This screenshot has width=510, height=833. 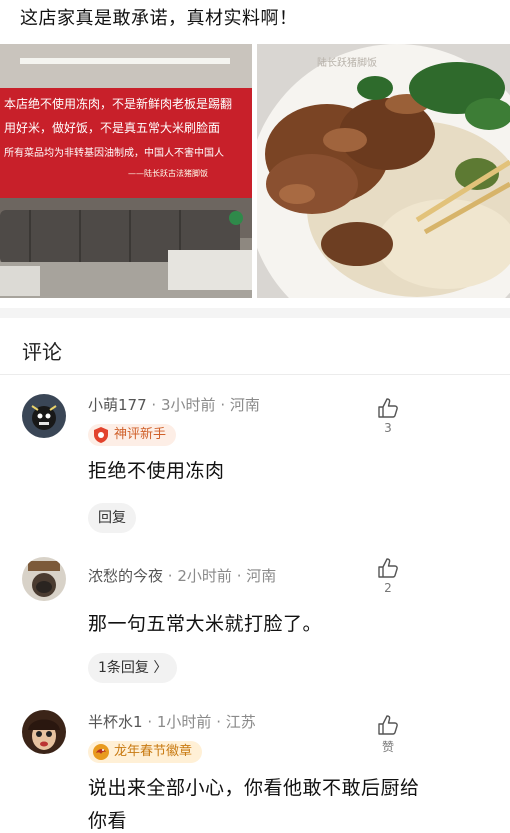 What do you see at coordinates (188, 405) in the screenshot?
I see `comment-time: 3小时前` at bounding box center [188, 405].